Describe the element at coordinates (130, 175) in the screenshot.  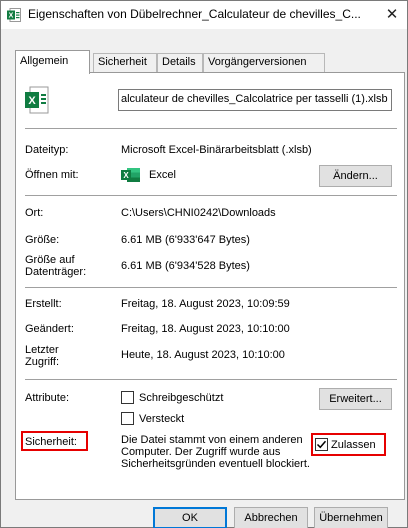
I see `excel-app-icon: X` at that location.